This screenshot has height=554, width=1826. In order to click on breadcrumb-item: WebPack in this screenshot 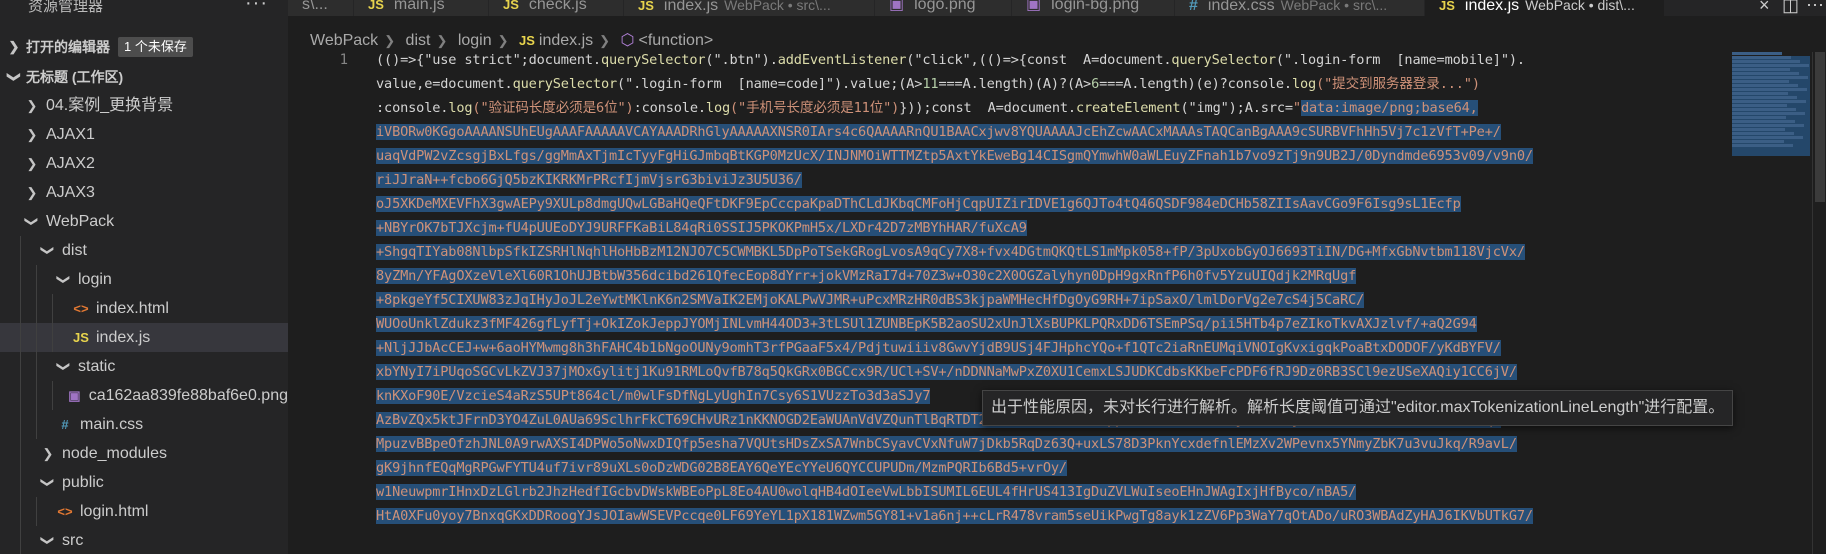, I will do `click(344, 40)`.